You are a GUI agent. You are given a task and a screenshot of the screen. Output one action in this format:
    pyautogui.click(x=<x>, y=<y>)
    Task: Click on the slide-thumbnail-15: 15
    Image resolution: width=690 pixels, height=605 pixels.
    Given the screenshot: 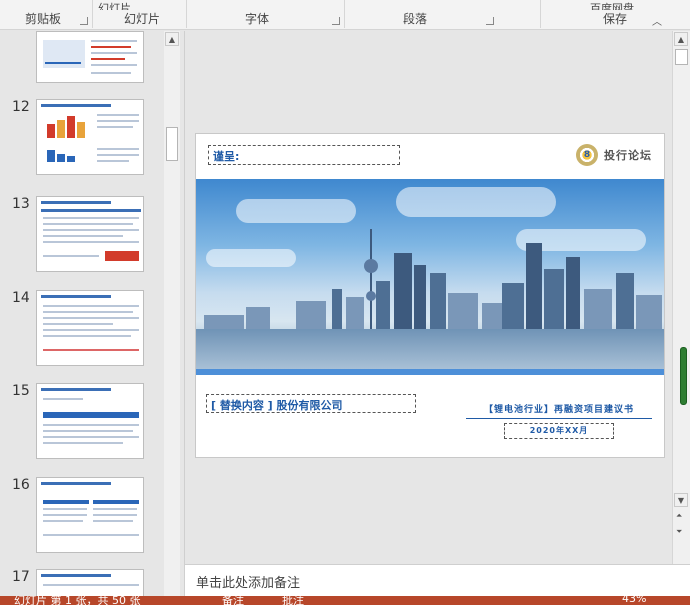 What is the action you would take?
    pyautogui.click(x=82, y=424)
    